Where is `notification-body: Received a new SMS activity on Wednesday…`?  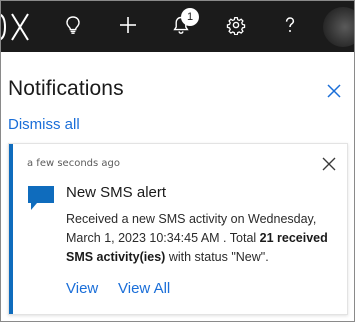
notification-body: Received a new SMS activity on Wednesday… is located at coordinates (206, 238).